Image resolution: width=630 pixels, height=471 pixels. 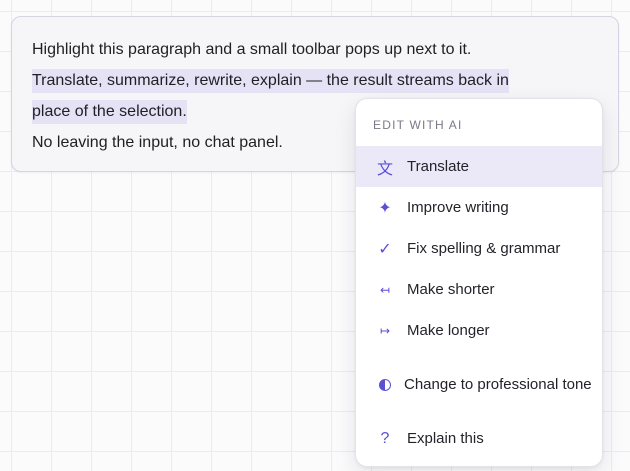 I want to click on menu-item-make-shorter: ↤ Make shorter, so click(x=479, y=289).